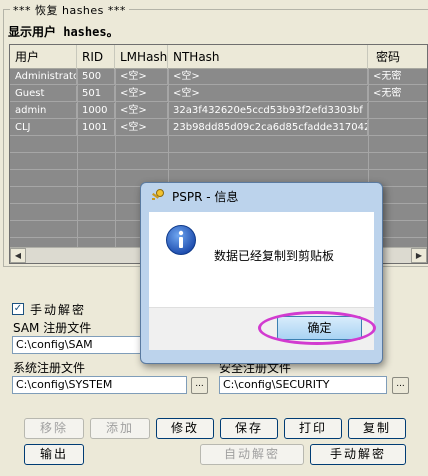  Describe the element at coordinates (58, 310) in the screenshot. I see `manual-decrypt-label: 手动解密` at that location.